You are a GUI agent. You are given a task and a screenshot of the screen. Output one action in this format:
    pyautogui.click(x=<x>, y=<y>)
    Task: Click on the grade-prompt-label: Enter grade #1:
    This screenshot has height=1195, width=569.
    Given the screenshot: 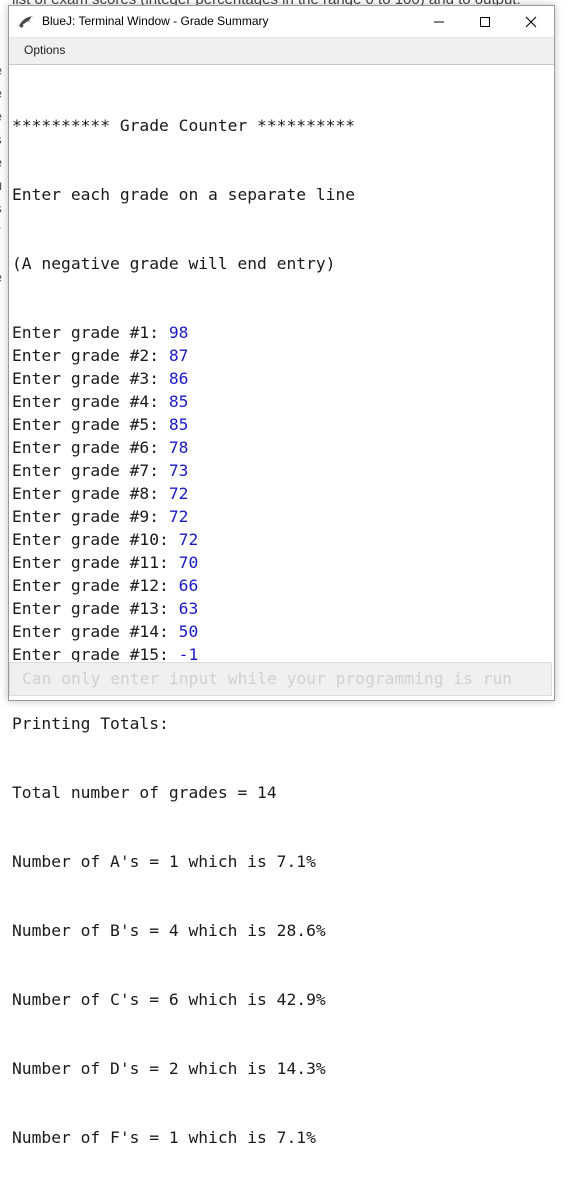 What is the action you would take?
    pyautogui.click(x=90, y=332)
    